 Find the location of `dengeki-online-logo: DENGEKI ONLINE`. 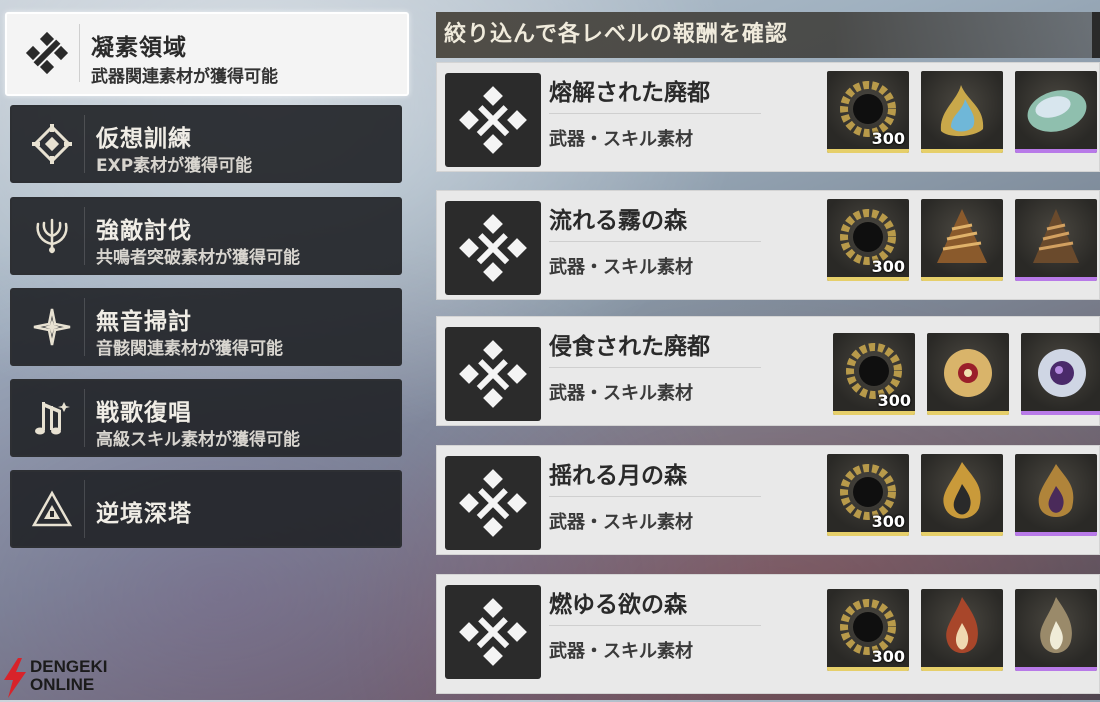

dengeki-online-logo: DENGEKI ONLINE is located at coordinates (67, 678).